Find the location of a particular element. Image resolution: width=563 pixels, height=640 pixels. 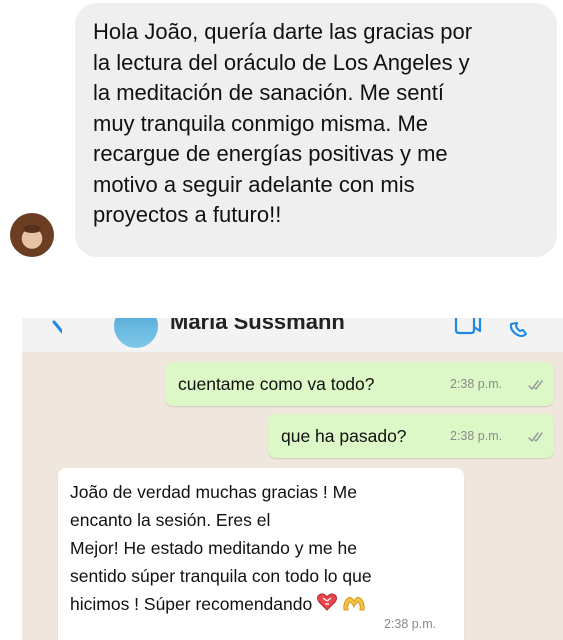

heart-icon is located at coordinates (327, 602).